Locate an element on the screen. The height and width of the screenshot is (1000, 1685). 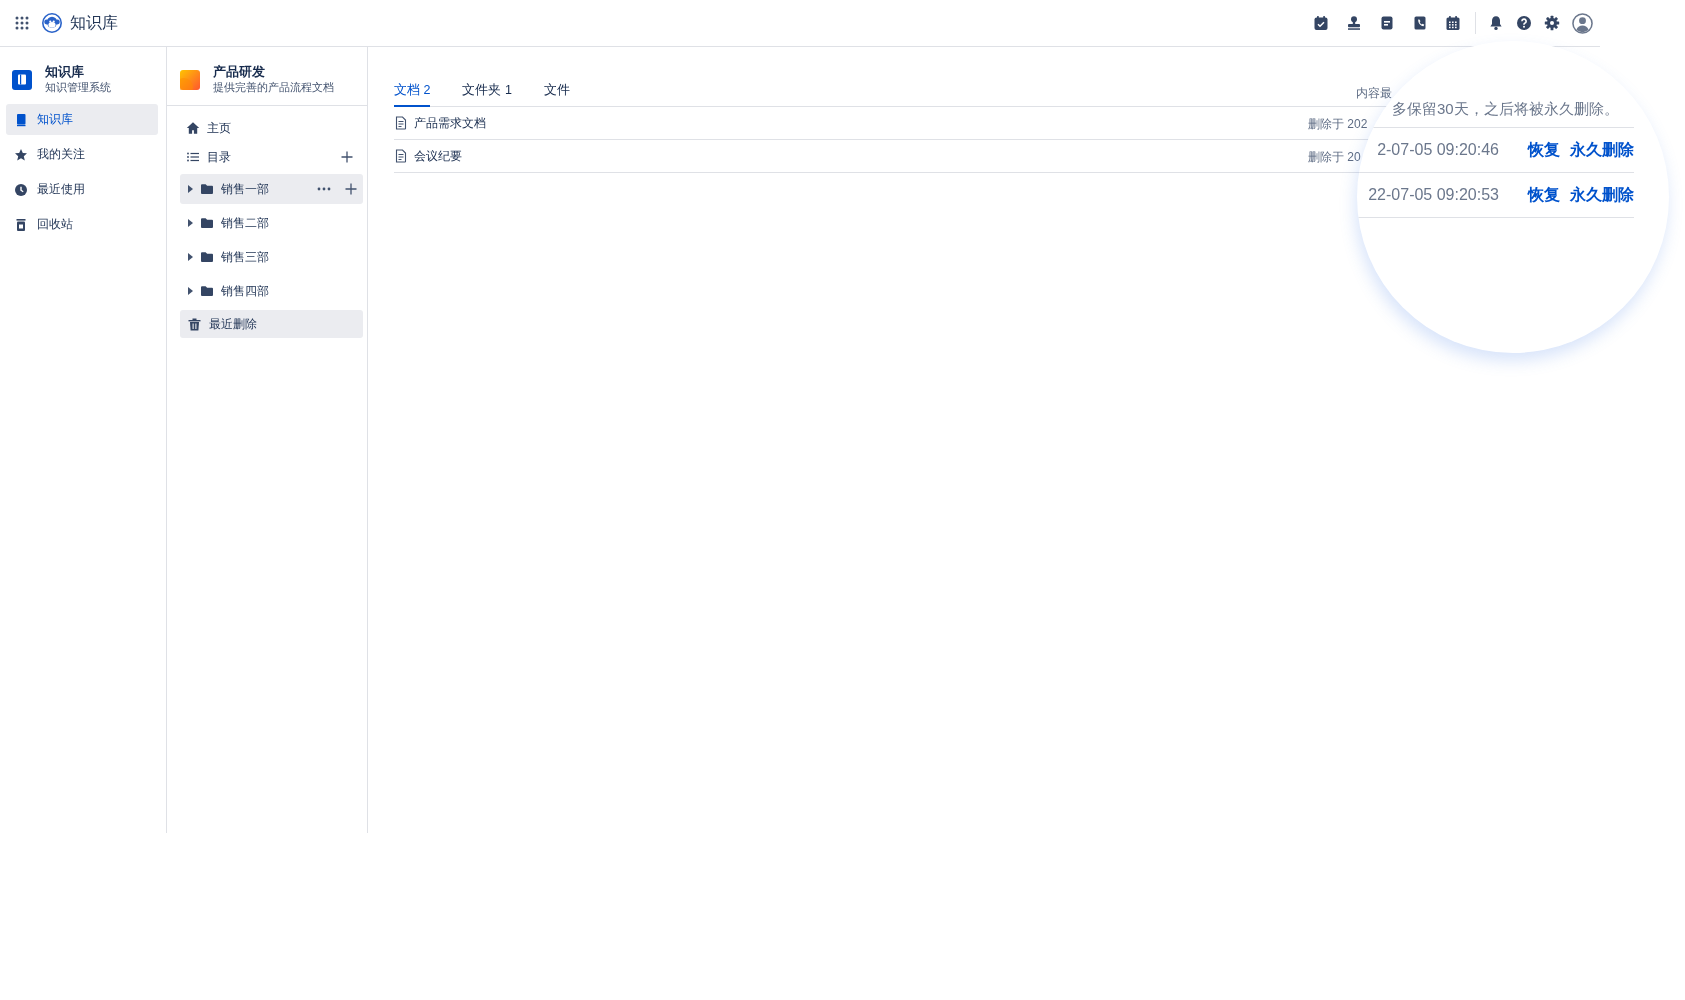
settings-icon is located at coordinates (1552, 23).